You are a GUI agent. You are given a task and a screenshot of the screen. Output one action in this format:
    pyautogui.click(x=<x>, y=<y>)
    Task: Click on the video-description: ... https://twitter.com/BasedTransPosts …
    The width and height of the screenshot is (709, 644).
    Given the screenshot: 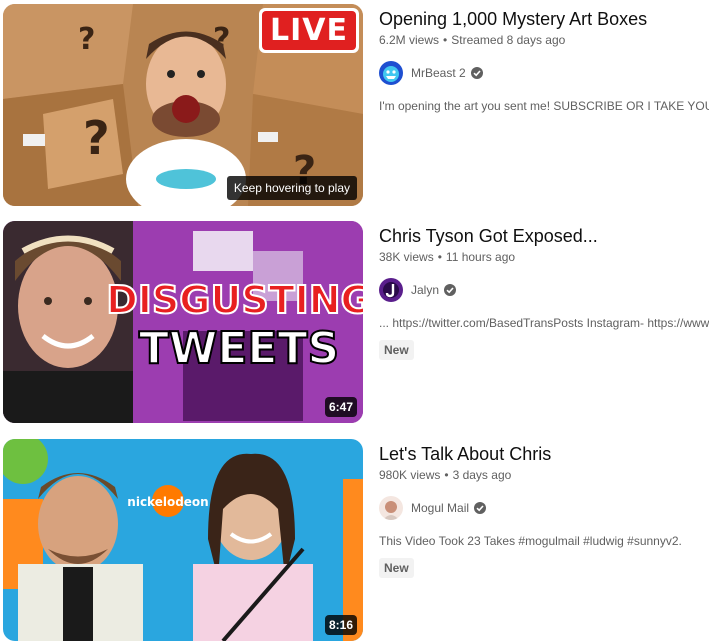 What is the action you would take?
    pyautogui.click(x=544, y=323)
    